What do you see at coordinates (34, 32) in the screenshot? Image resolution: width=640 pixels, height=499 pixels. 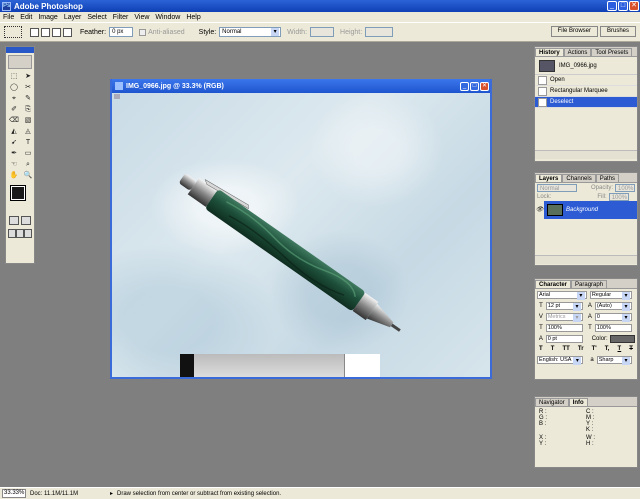 I see `new-selection-icon` at bounding box center [34, 32].